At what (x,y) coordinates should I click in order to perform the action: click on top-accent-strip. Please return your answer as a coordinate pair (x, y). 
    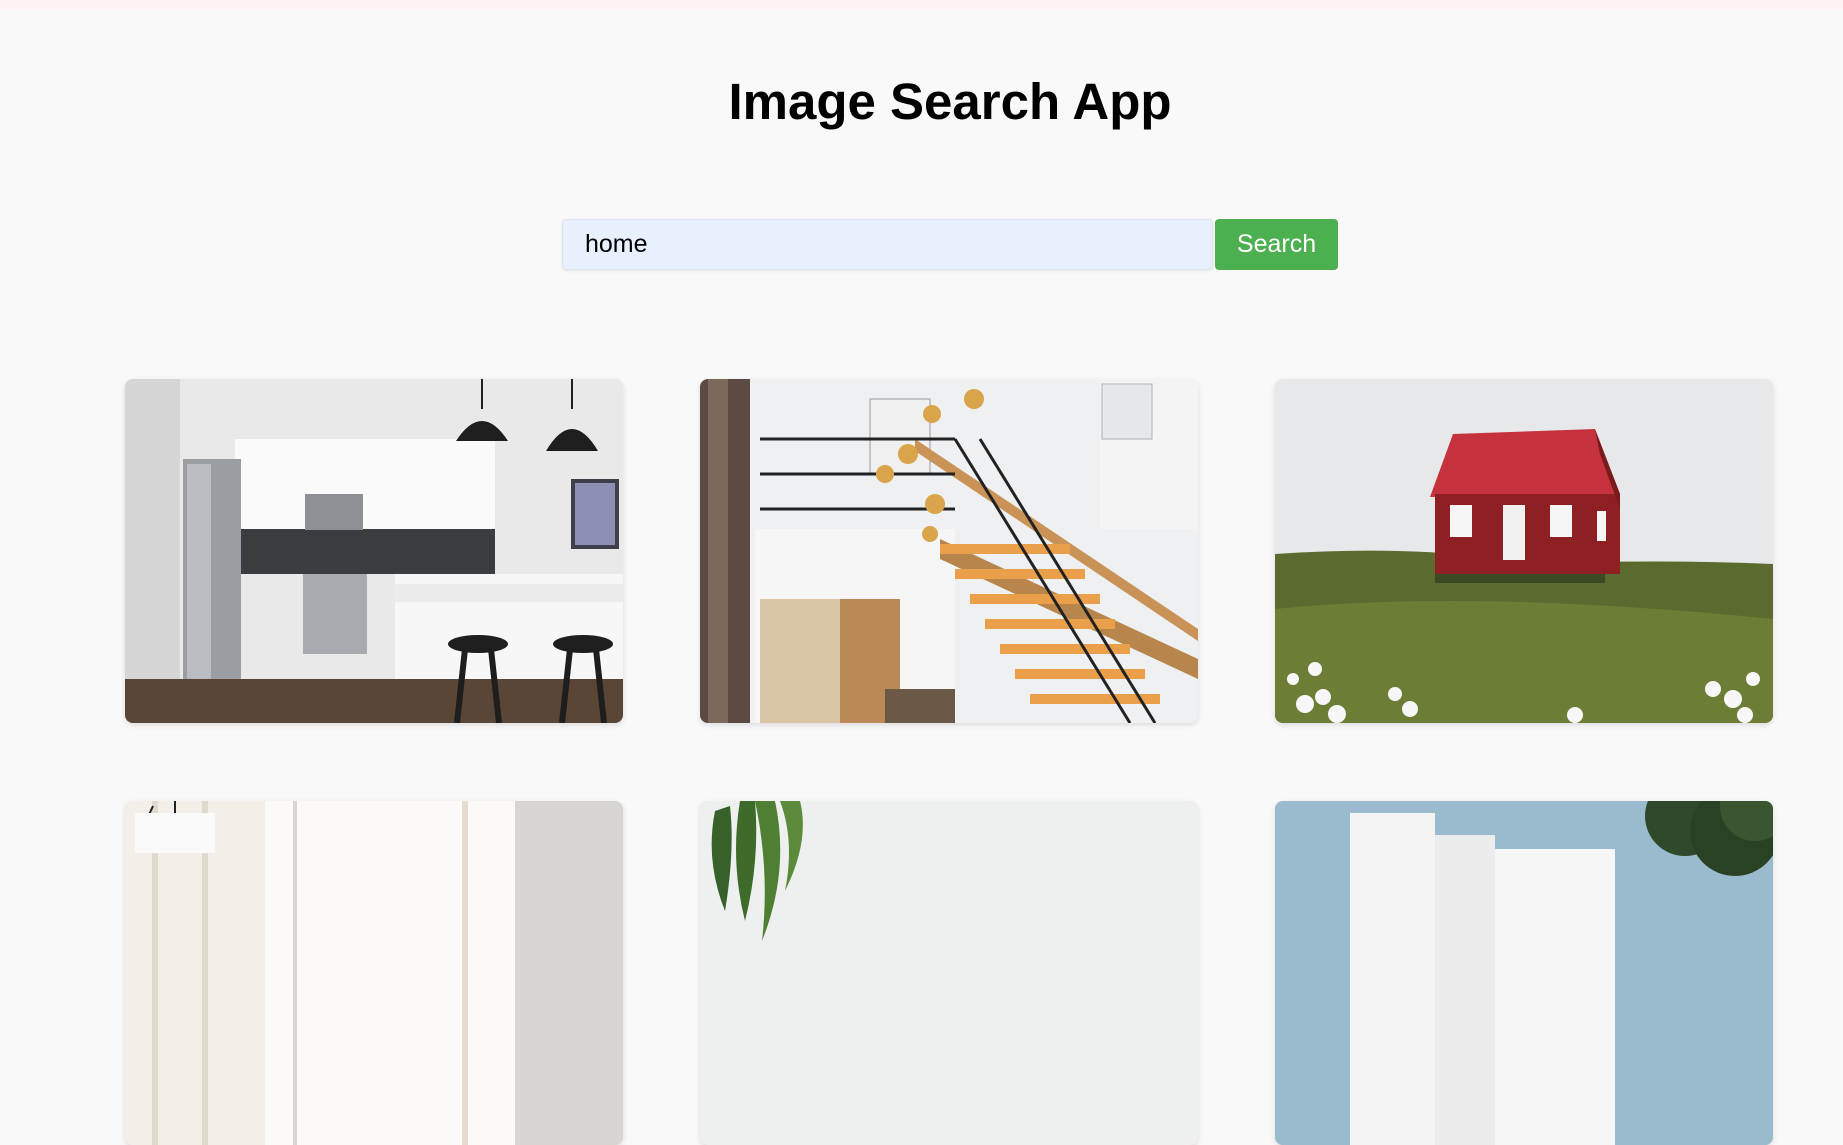
    Looking at the image, I should click on (921, 4).